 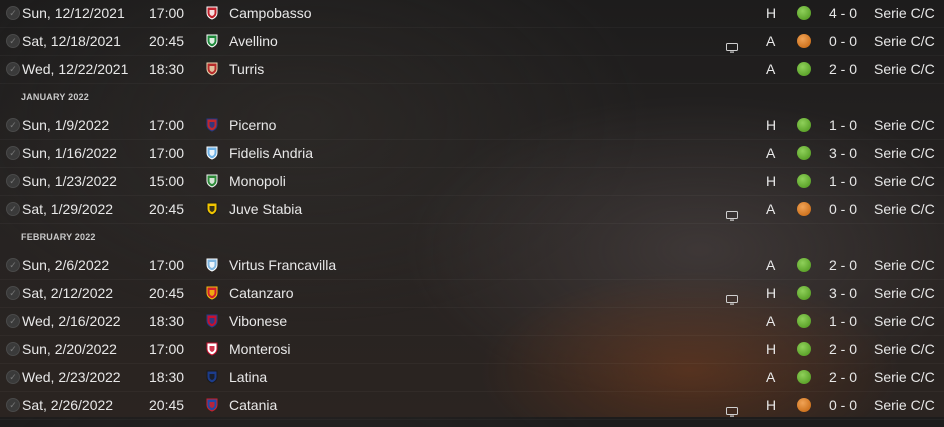 I want to click on crest-picerno-icon, so click(x=212, y=125).